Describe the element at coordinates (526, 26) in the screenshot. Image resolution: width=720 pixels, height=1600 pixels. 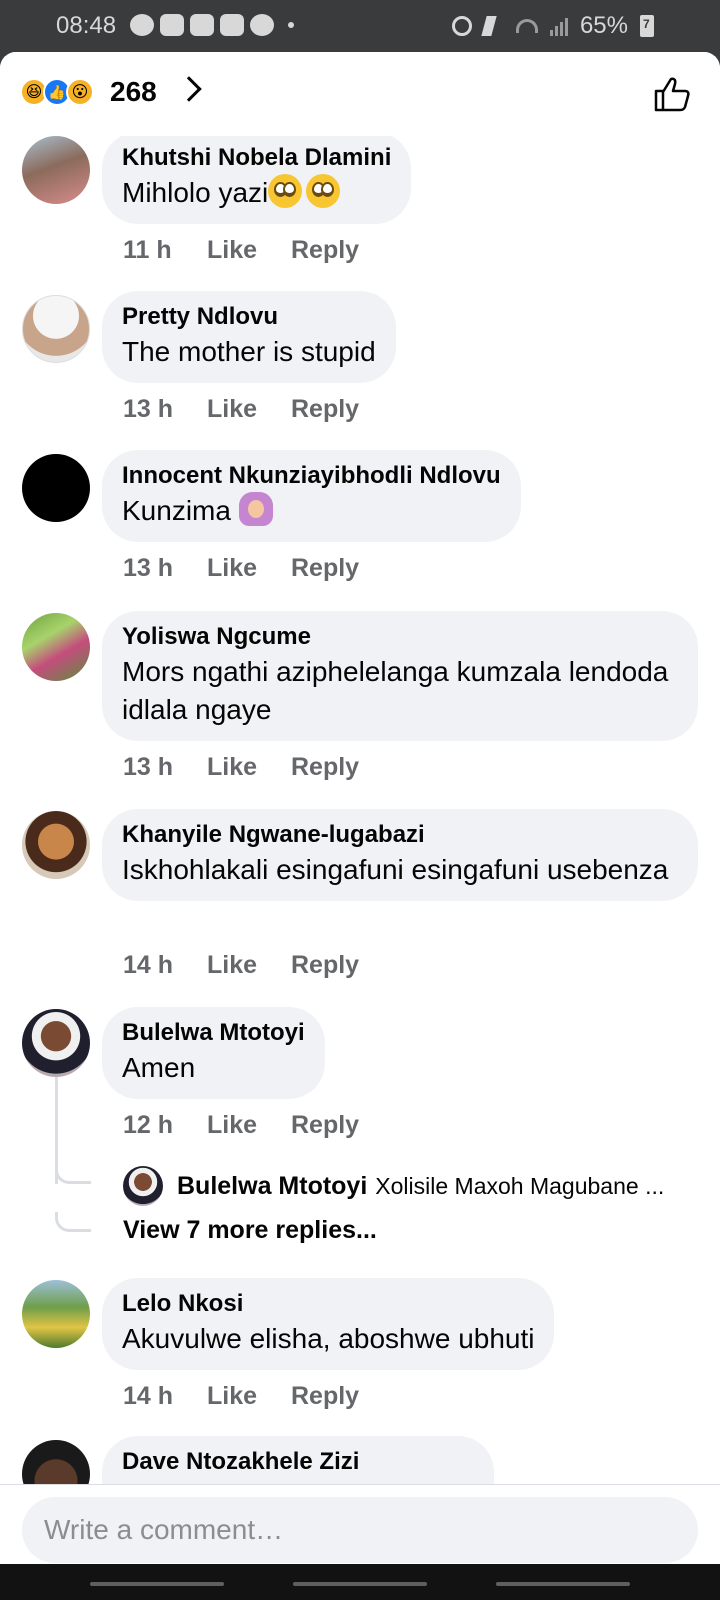
I see `wifi-icon` at that location.